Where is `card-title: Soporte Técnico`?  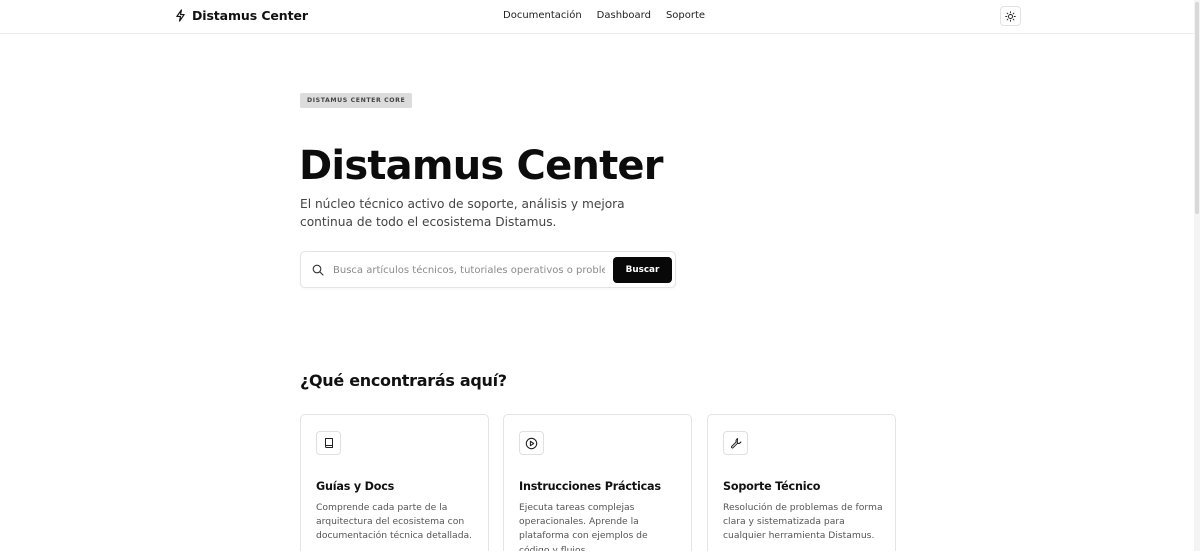
card-title: Soporte Técnico is located at coordinates (772, 486).